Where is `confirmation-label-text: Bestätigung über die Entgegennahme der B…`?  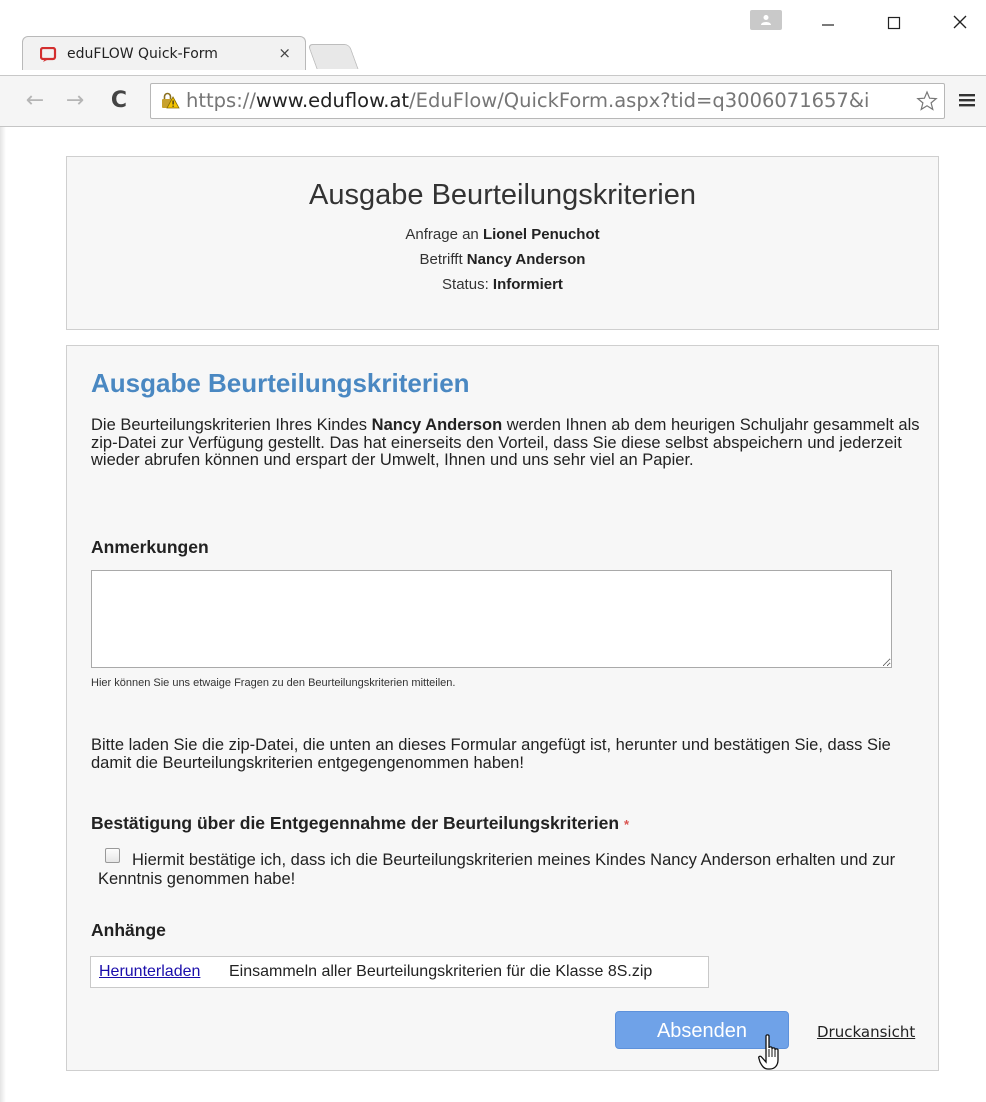
confirmation-label-text: Bestätigung über die Entgegennahme der B… is located at coordinates (355, 823).